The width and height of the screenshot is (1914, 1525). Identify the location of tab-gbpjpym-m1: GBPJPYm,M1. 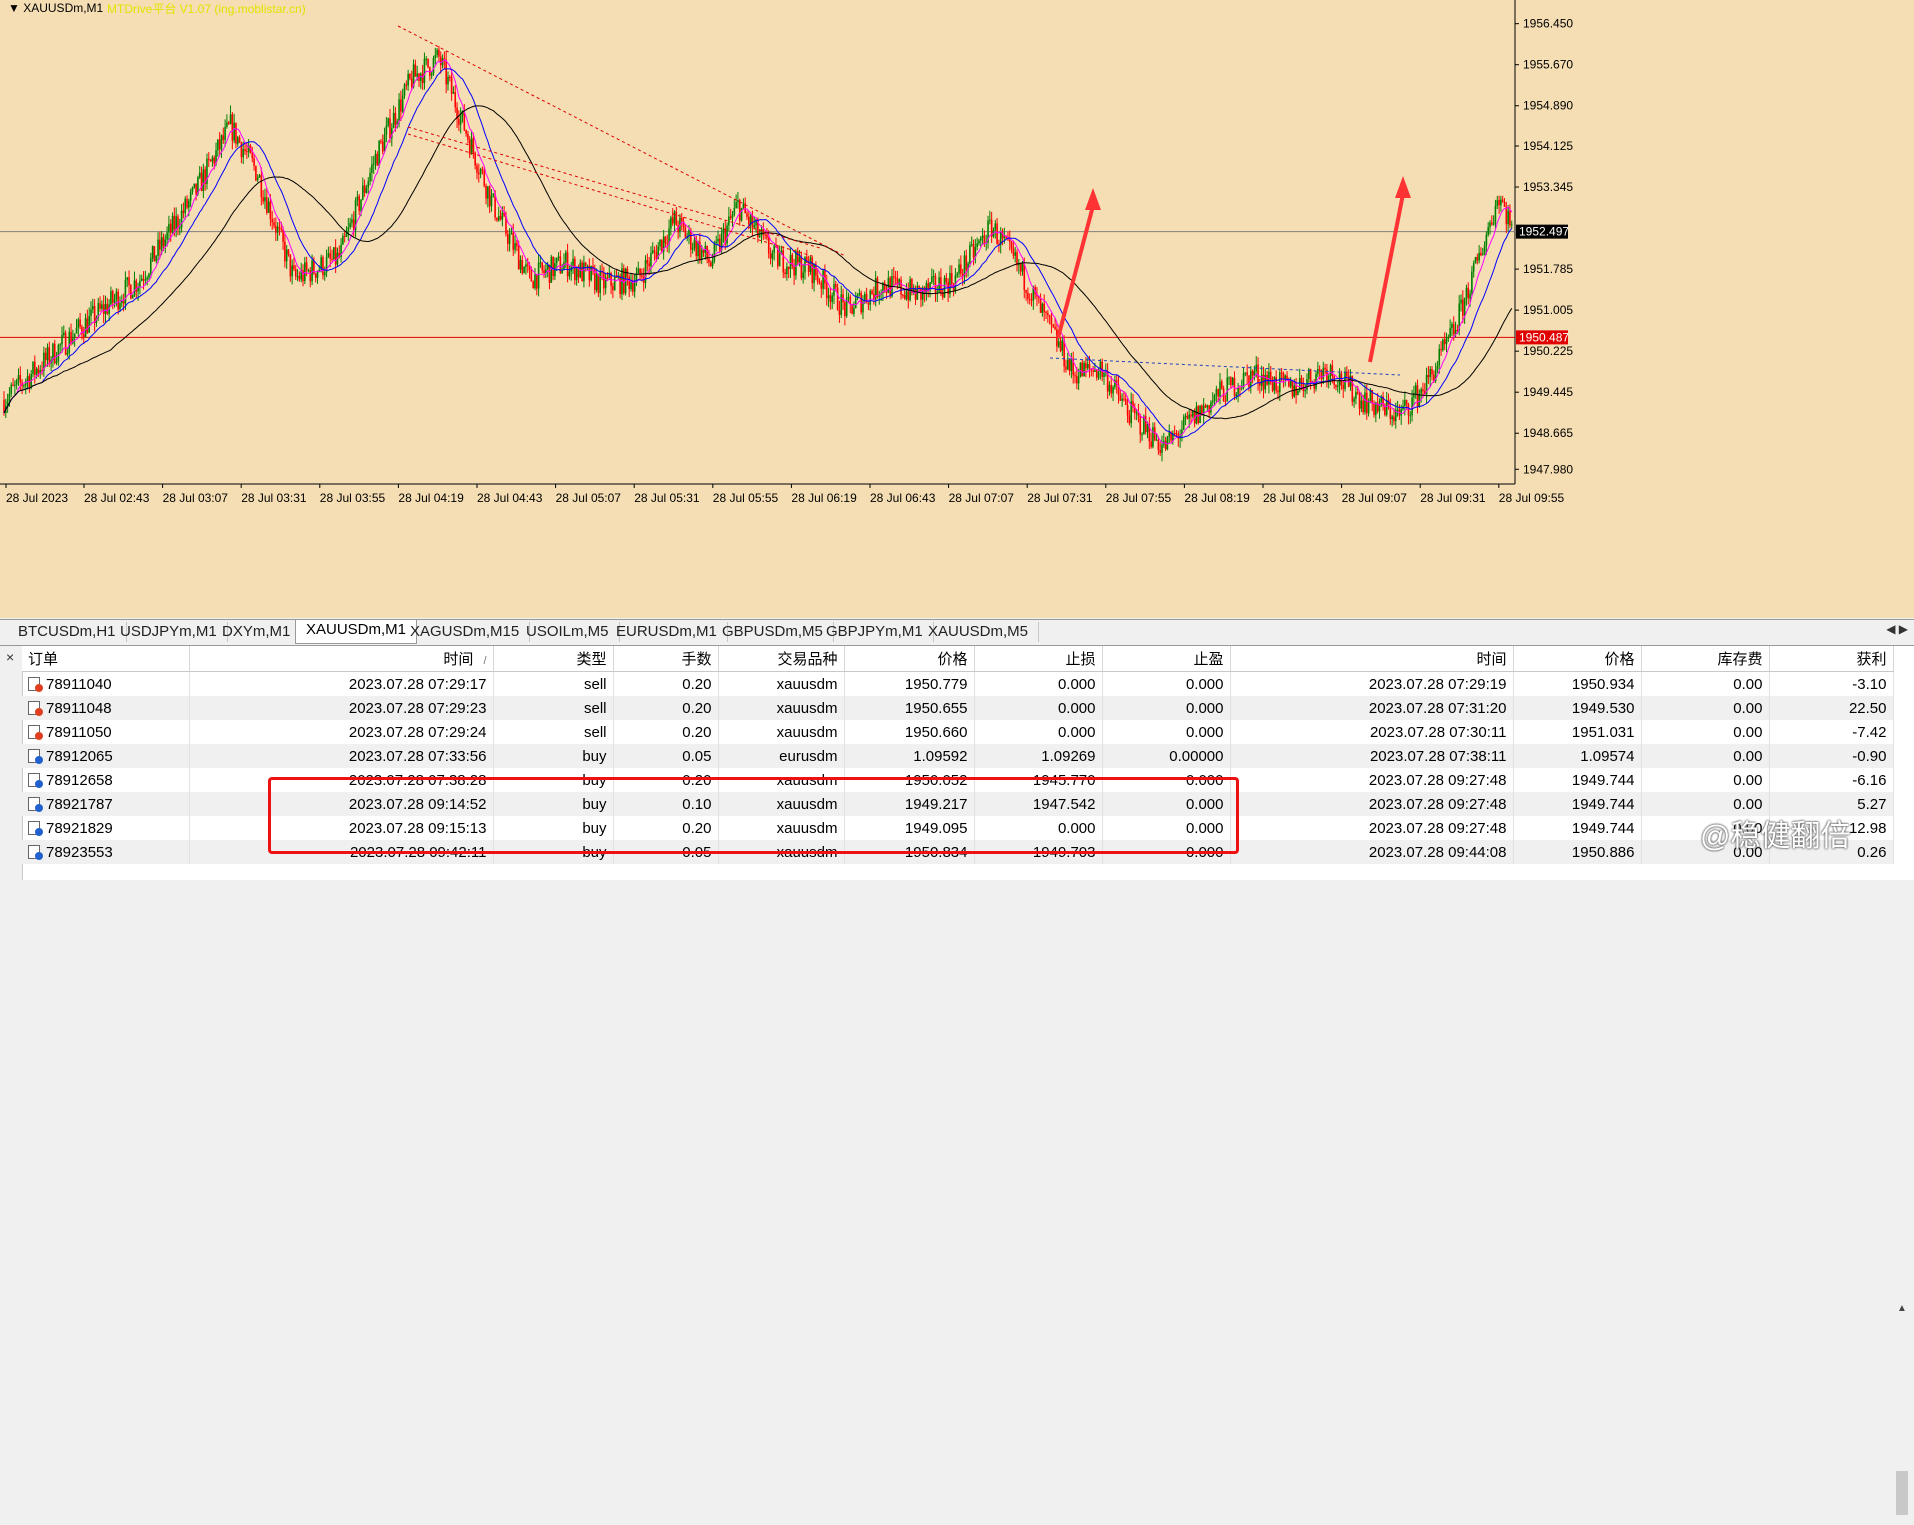
(875, 632).